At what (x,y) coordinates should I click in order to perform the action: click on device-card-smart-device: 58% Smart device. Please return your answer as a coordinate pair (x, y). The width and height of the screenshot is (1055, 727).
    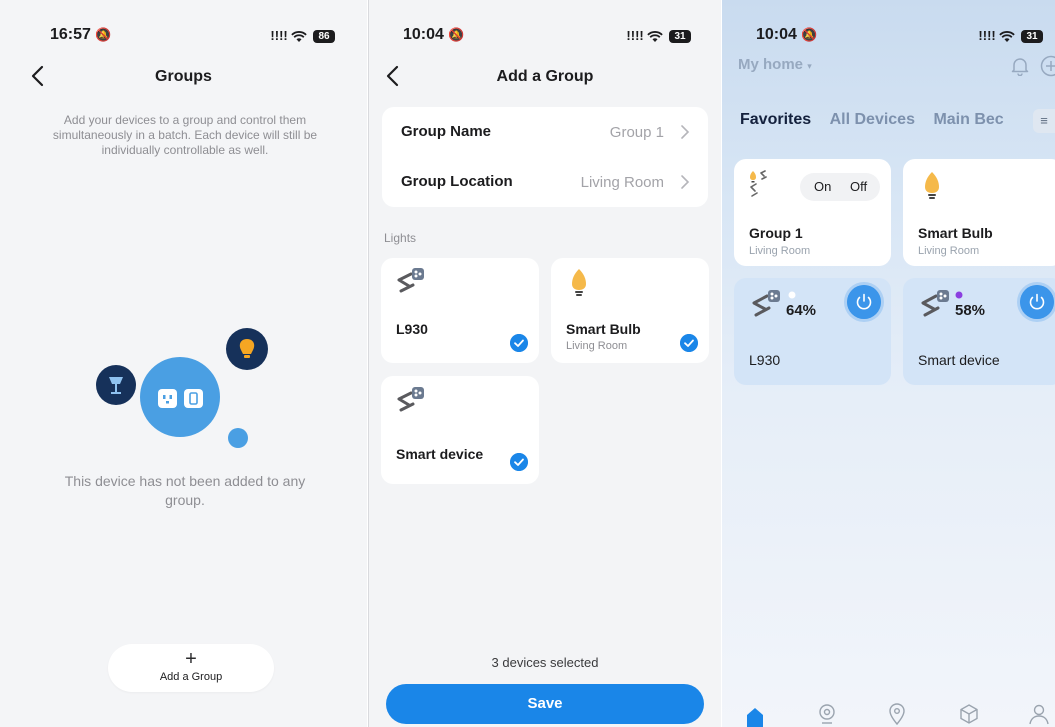
    Looking at the image, I should click on (979, 331).